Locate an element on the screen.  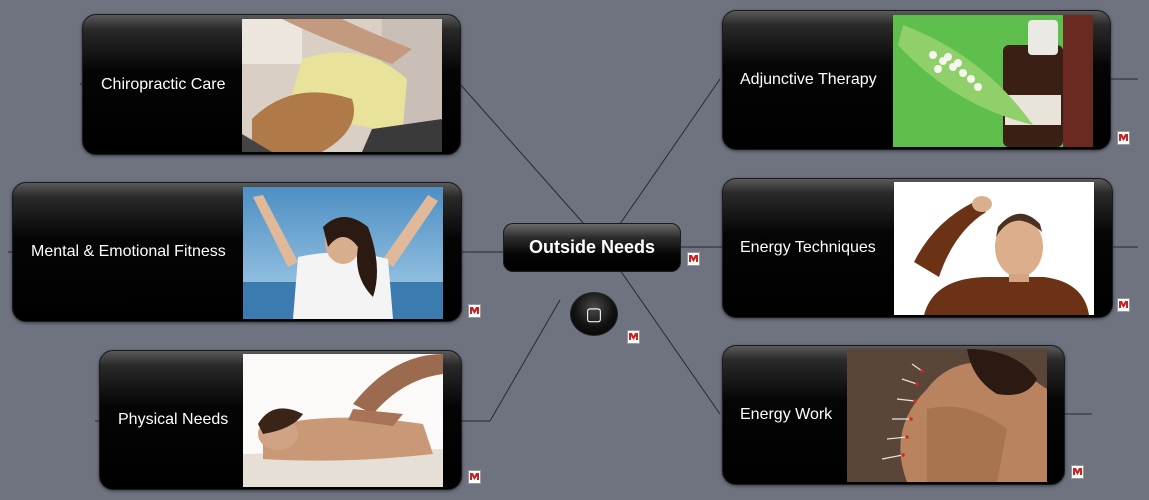
woman-arms-raised-photo is located at coordinates (343, 253).